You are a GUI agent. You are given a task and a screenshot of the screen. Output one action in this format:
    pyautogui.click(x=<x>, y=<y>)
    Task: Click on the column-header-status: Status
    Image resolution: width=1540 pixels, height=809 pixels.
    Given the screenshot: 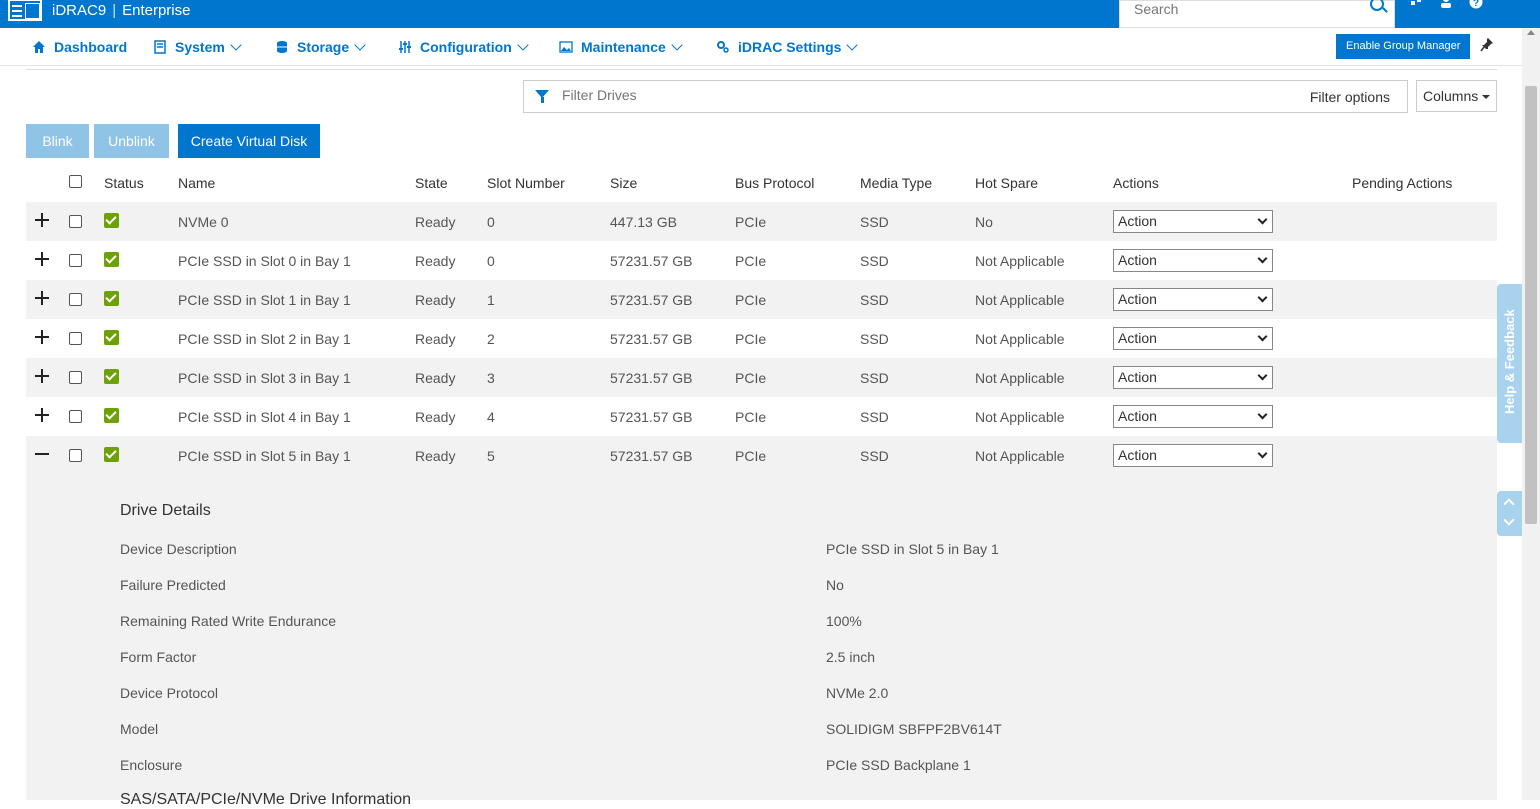 What is the action you would take?
    pyautogui.click(x=124, y=183)
    